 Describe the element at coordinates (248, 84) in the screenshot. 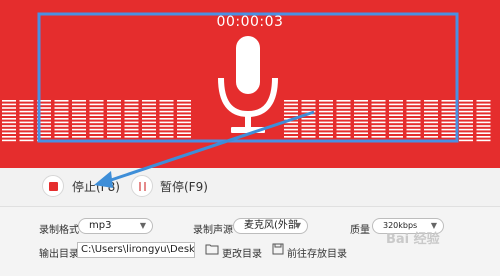

I see `microphone-icon` at that location.